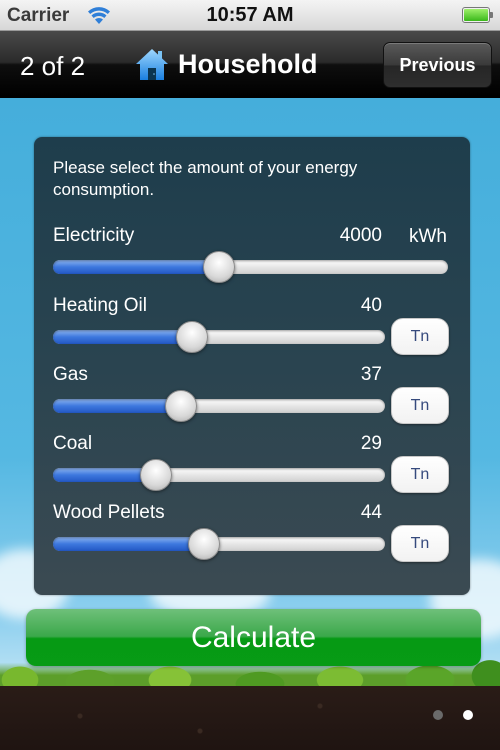 The image size is (500, 750). I want to click on clock: 10:57 AM, so click(250, 15).